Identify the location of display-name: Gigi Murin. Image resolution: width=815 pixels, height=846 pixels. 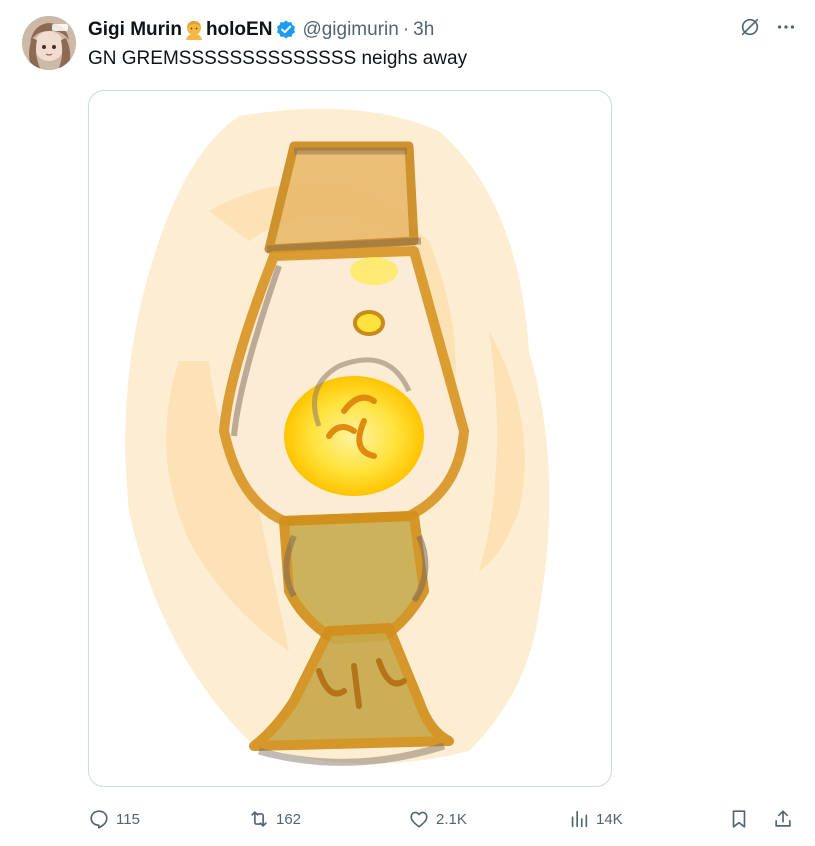
(135, 30).